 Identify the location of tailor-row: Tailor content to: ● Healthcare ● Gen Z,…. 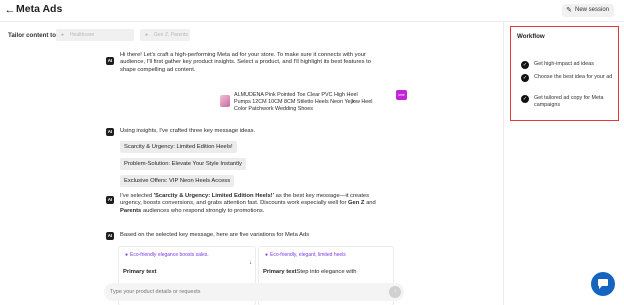
(251, 36).